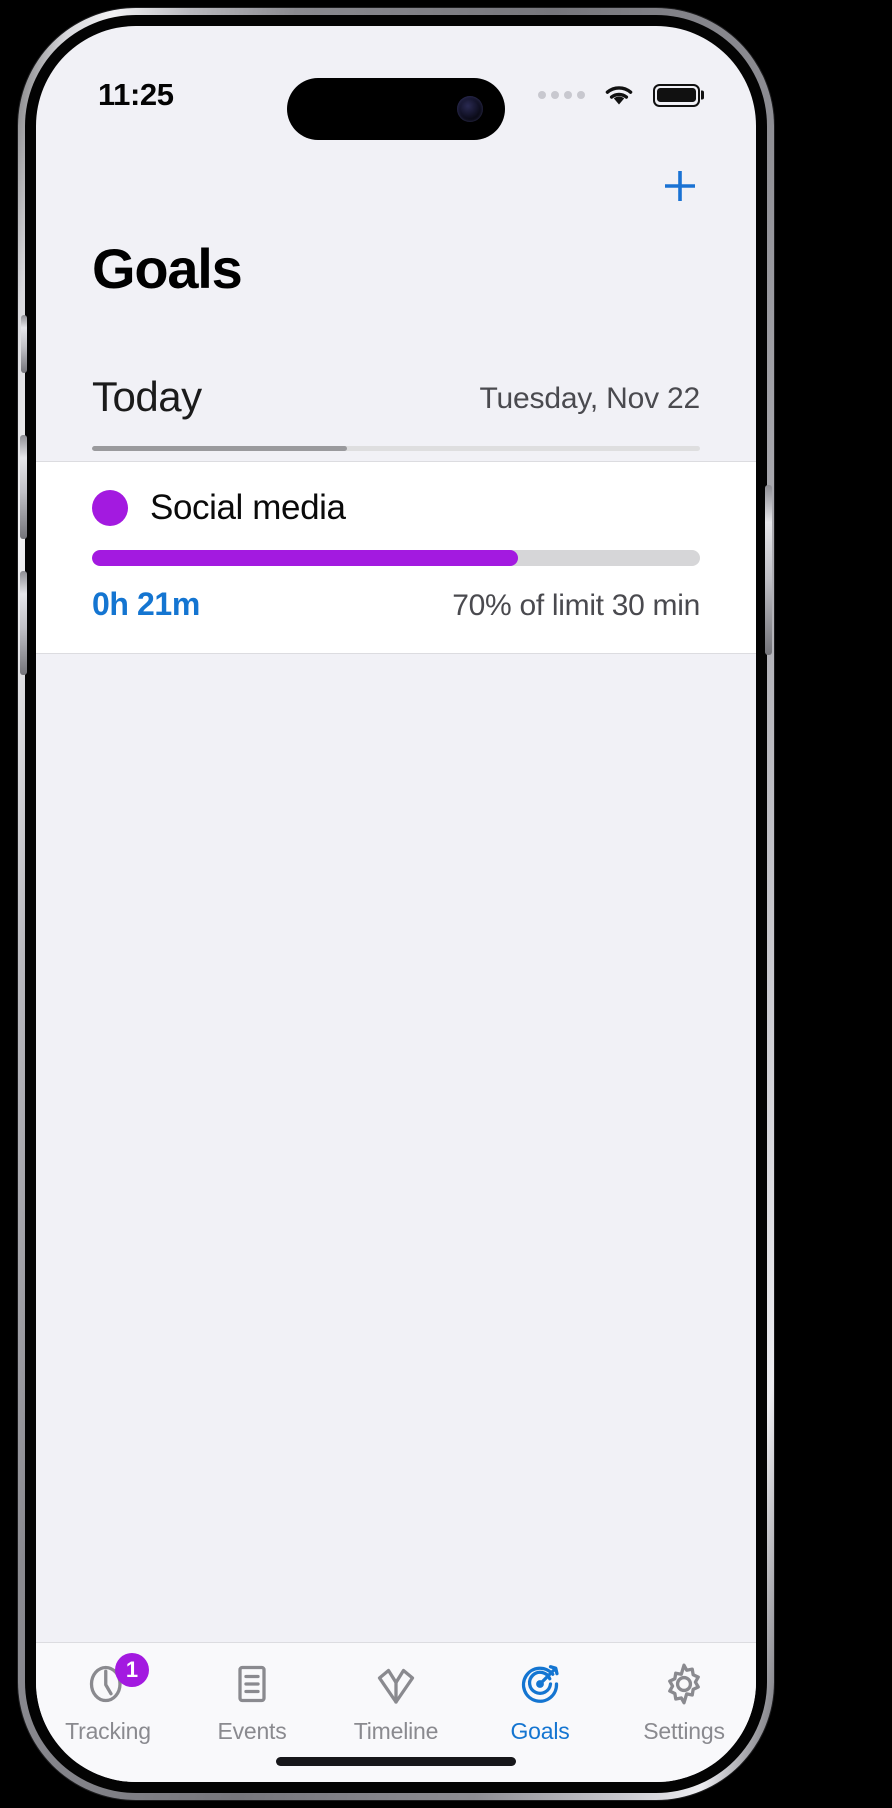  Describe the element at coordinates (220, 448) in the screenshot. I see `period-progress-fill` at that location.